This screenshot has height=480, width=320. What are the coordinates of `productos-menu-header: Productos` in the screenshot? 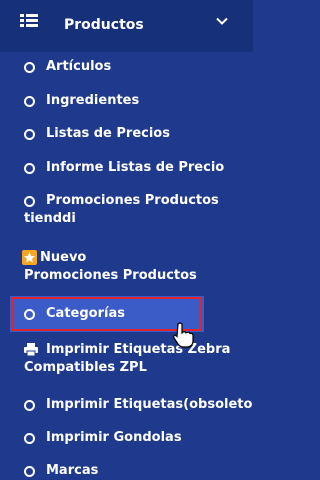 It's located at (126, 26).